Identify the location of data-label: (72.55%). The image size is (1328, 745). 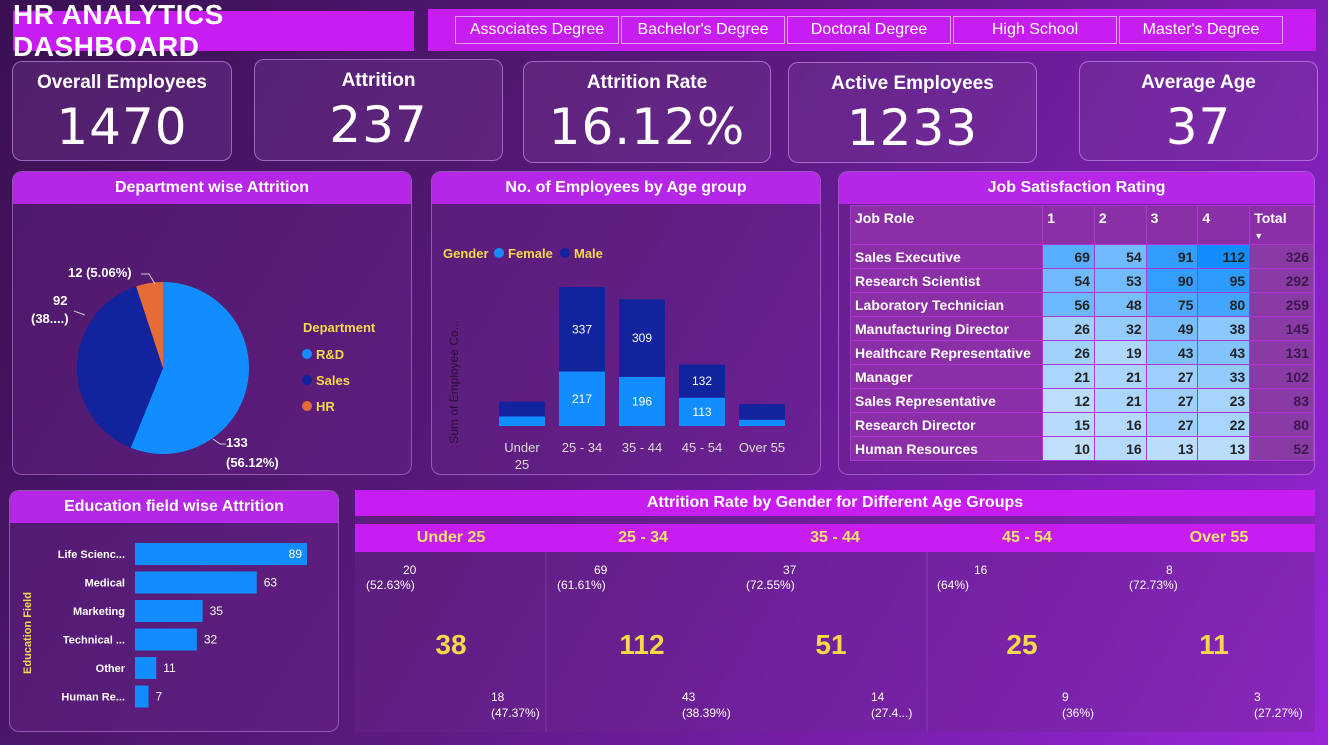
(770, 585).